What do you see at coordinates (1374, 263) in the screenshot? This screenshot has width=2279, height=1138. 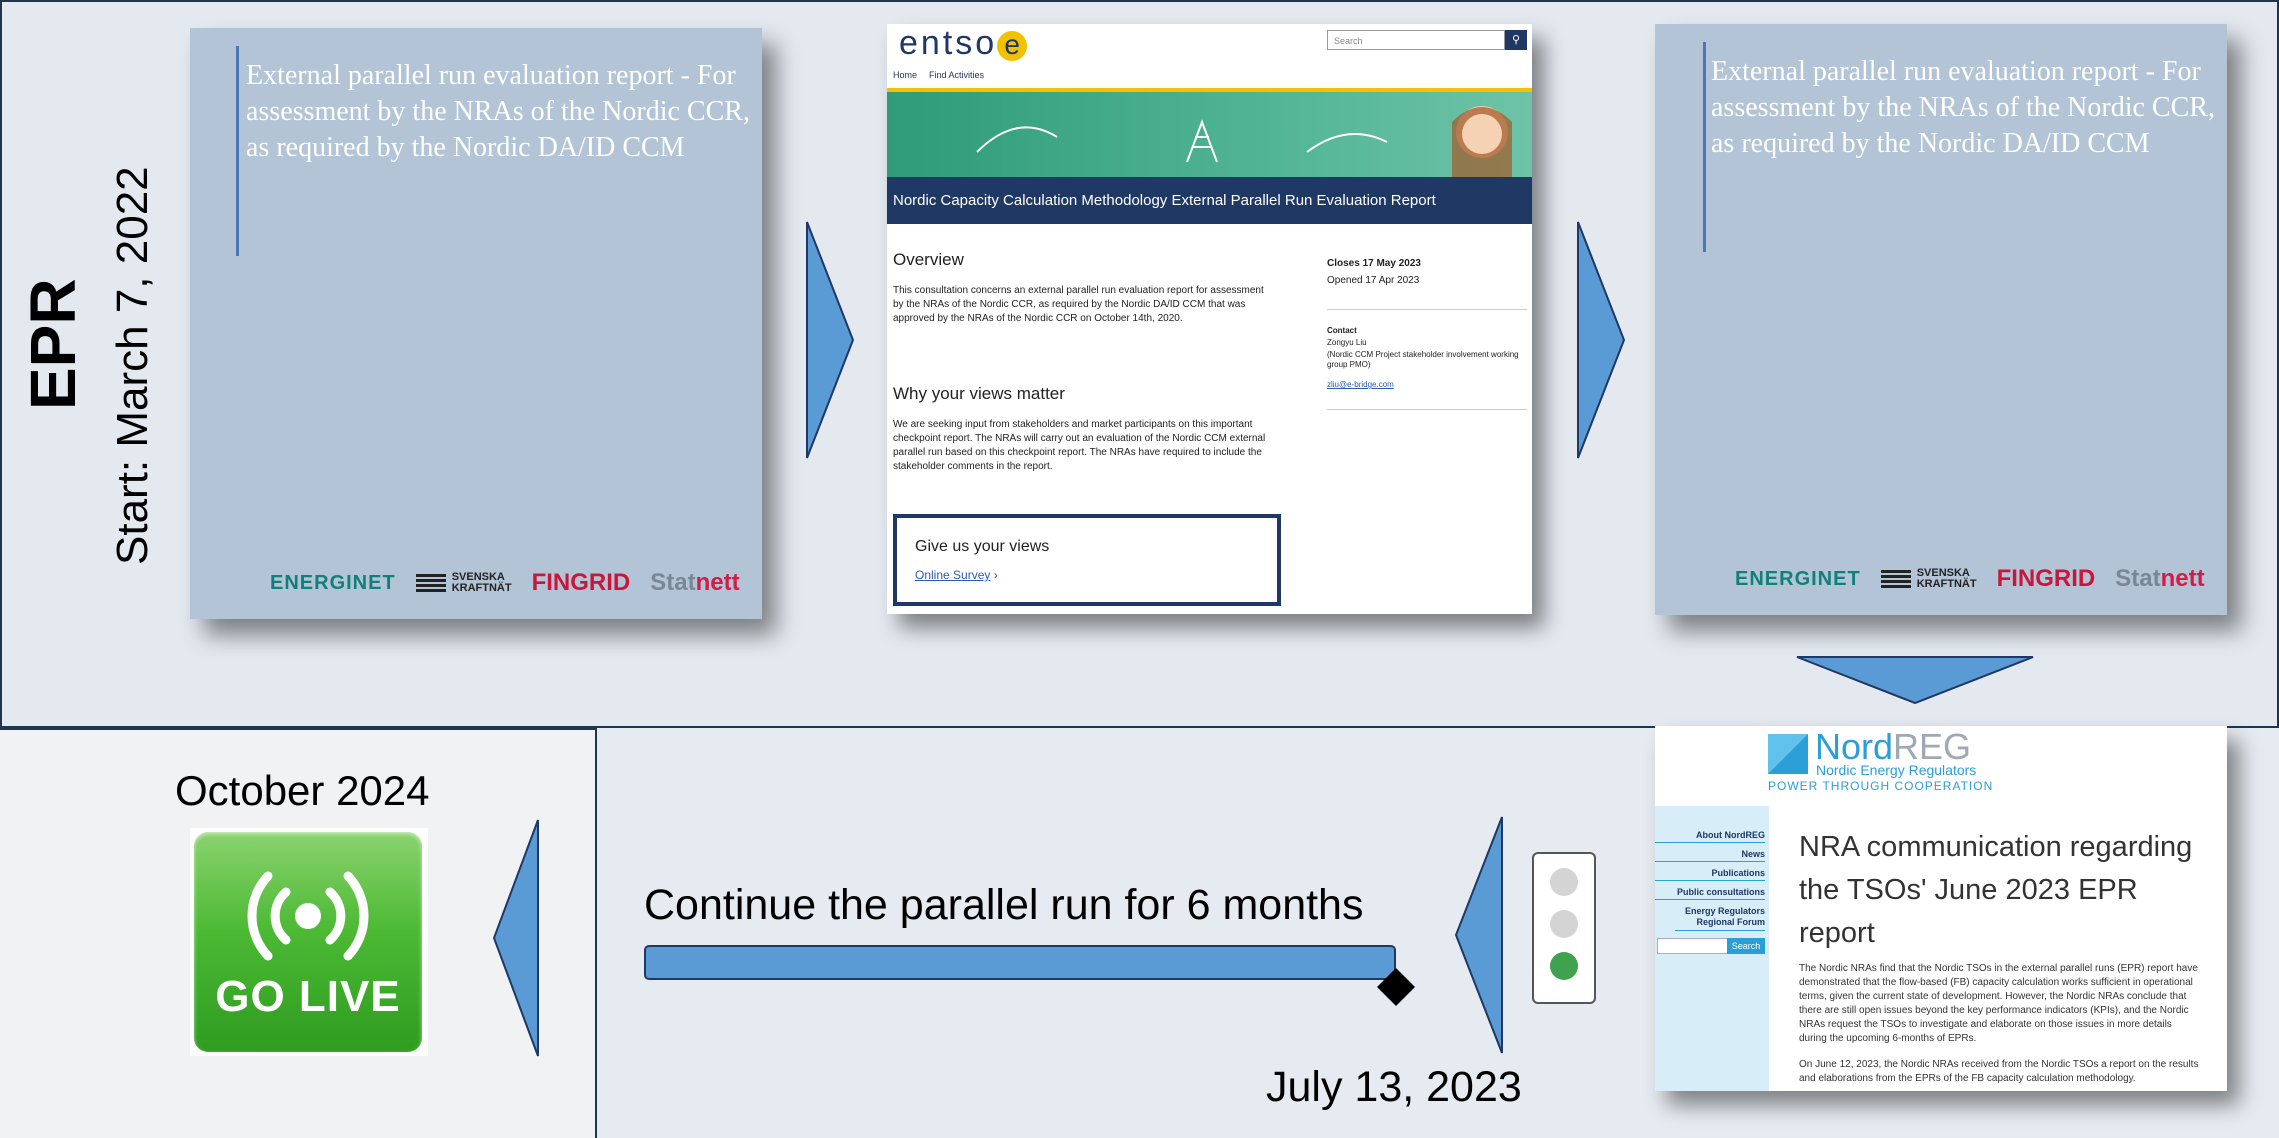 I see `closes-date: Closes 17 May 2023` at bounding box center [1374, 263].